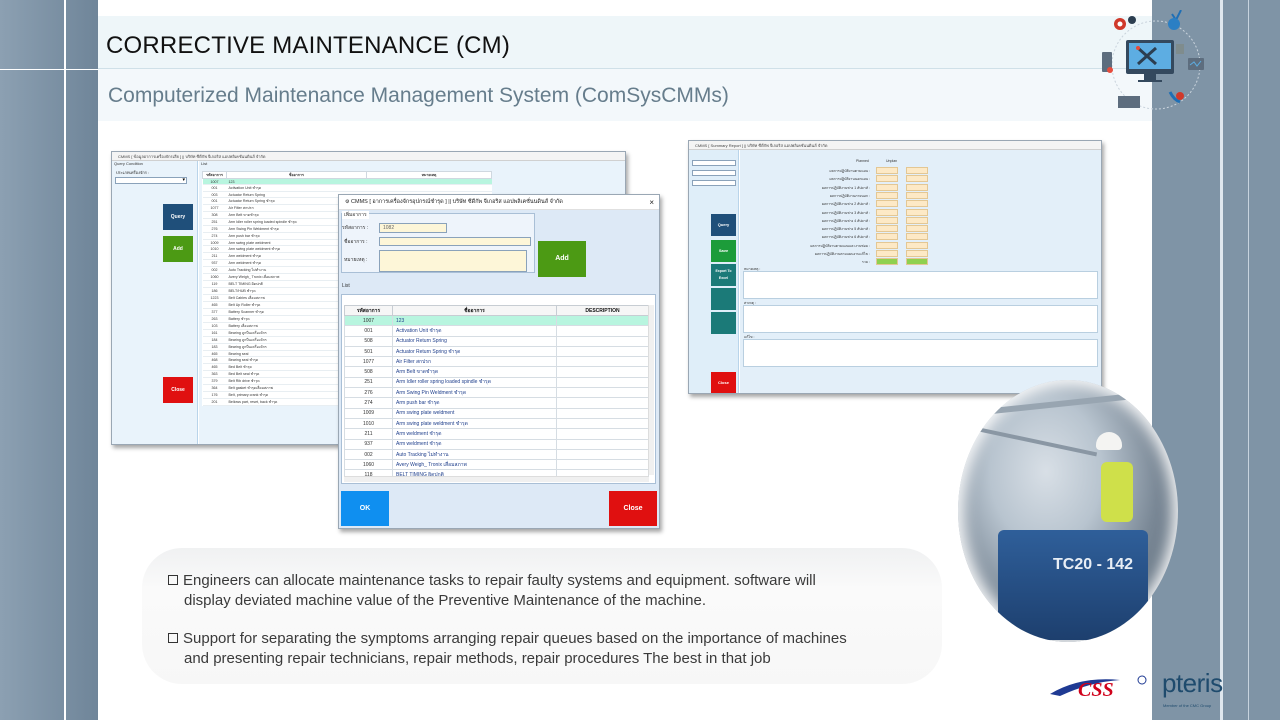 The height and width of the screenshot is (720, 1280). Describe the element at coordinates (496, 423) in the screenshot. I see `table-row: 1010 Arm swing plate weldment ชำรุด` at that location.